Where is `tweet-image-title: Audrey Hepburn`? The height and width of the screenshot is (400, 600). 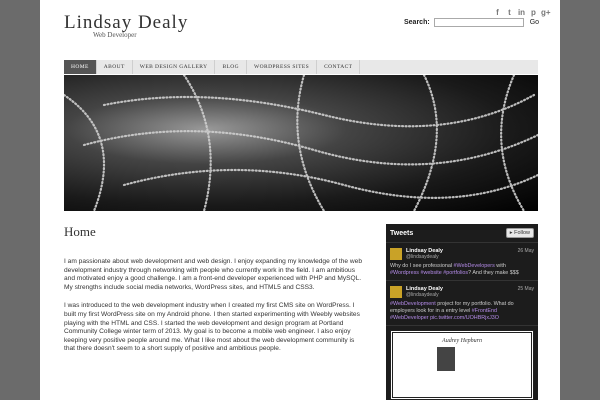
tweet-image-title: Audrey Hepburn is located at coordinates (462, 341).